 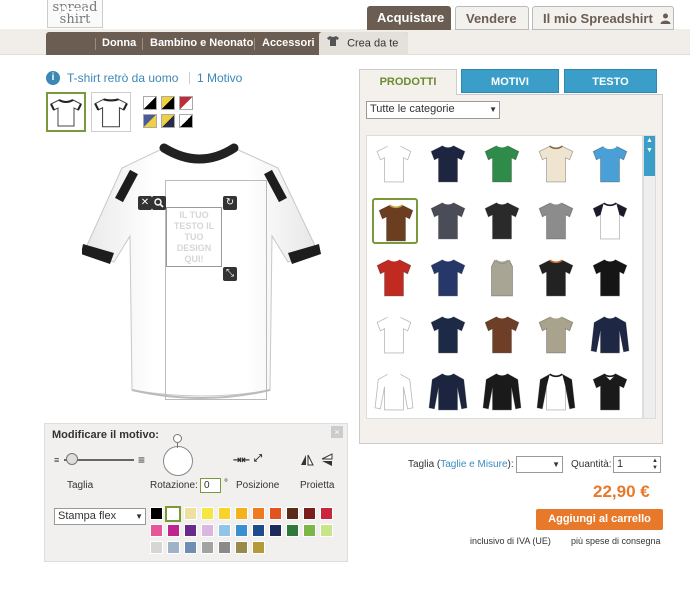 What do you see at coordinates (637, 464) in the screenshot?
I see `quantity-stepper: 1 ▲ ▼` at bounding box center [637, 464].